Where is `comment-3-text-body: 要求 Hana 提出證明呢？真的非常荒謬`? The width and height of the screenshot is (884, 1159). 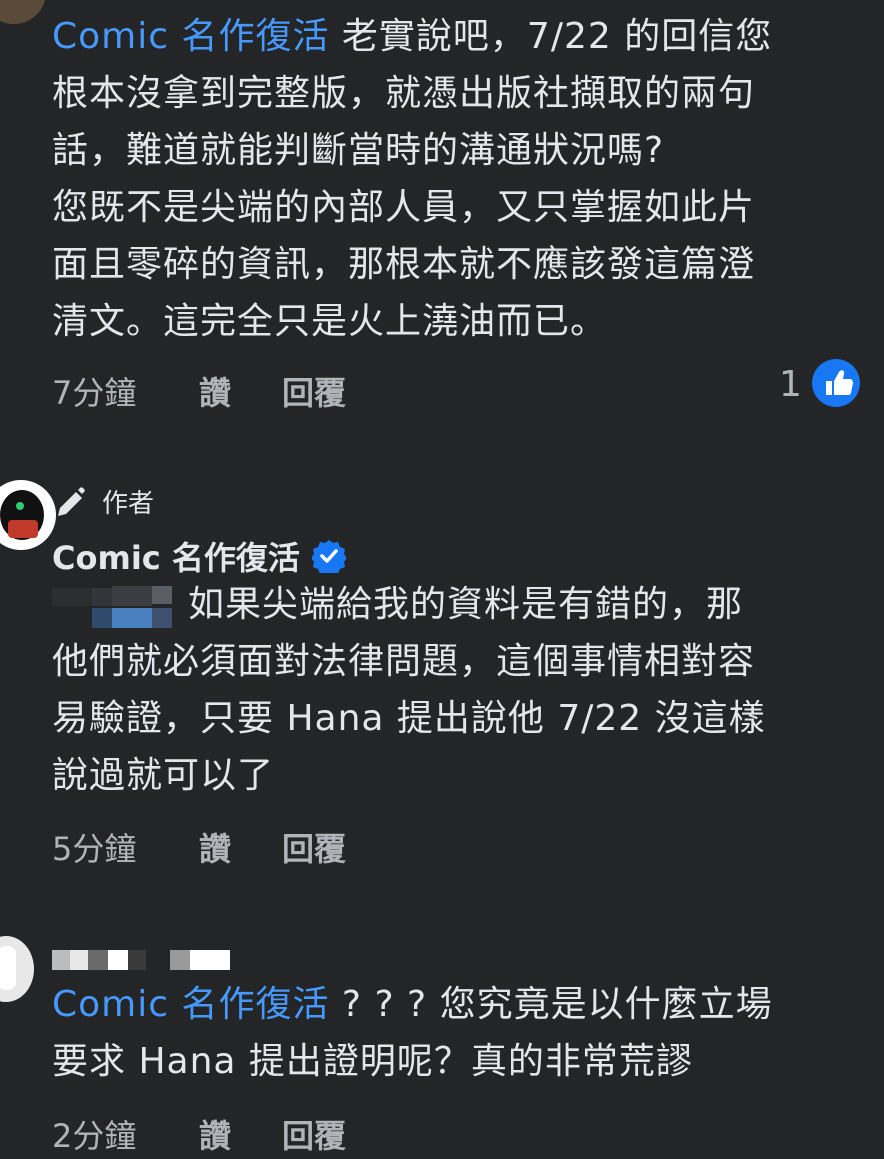 comment-3-text-body: 要求 Hana 提出證明呢？真的非常荒謬 is located at coordinates (372, 1061).